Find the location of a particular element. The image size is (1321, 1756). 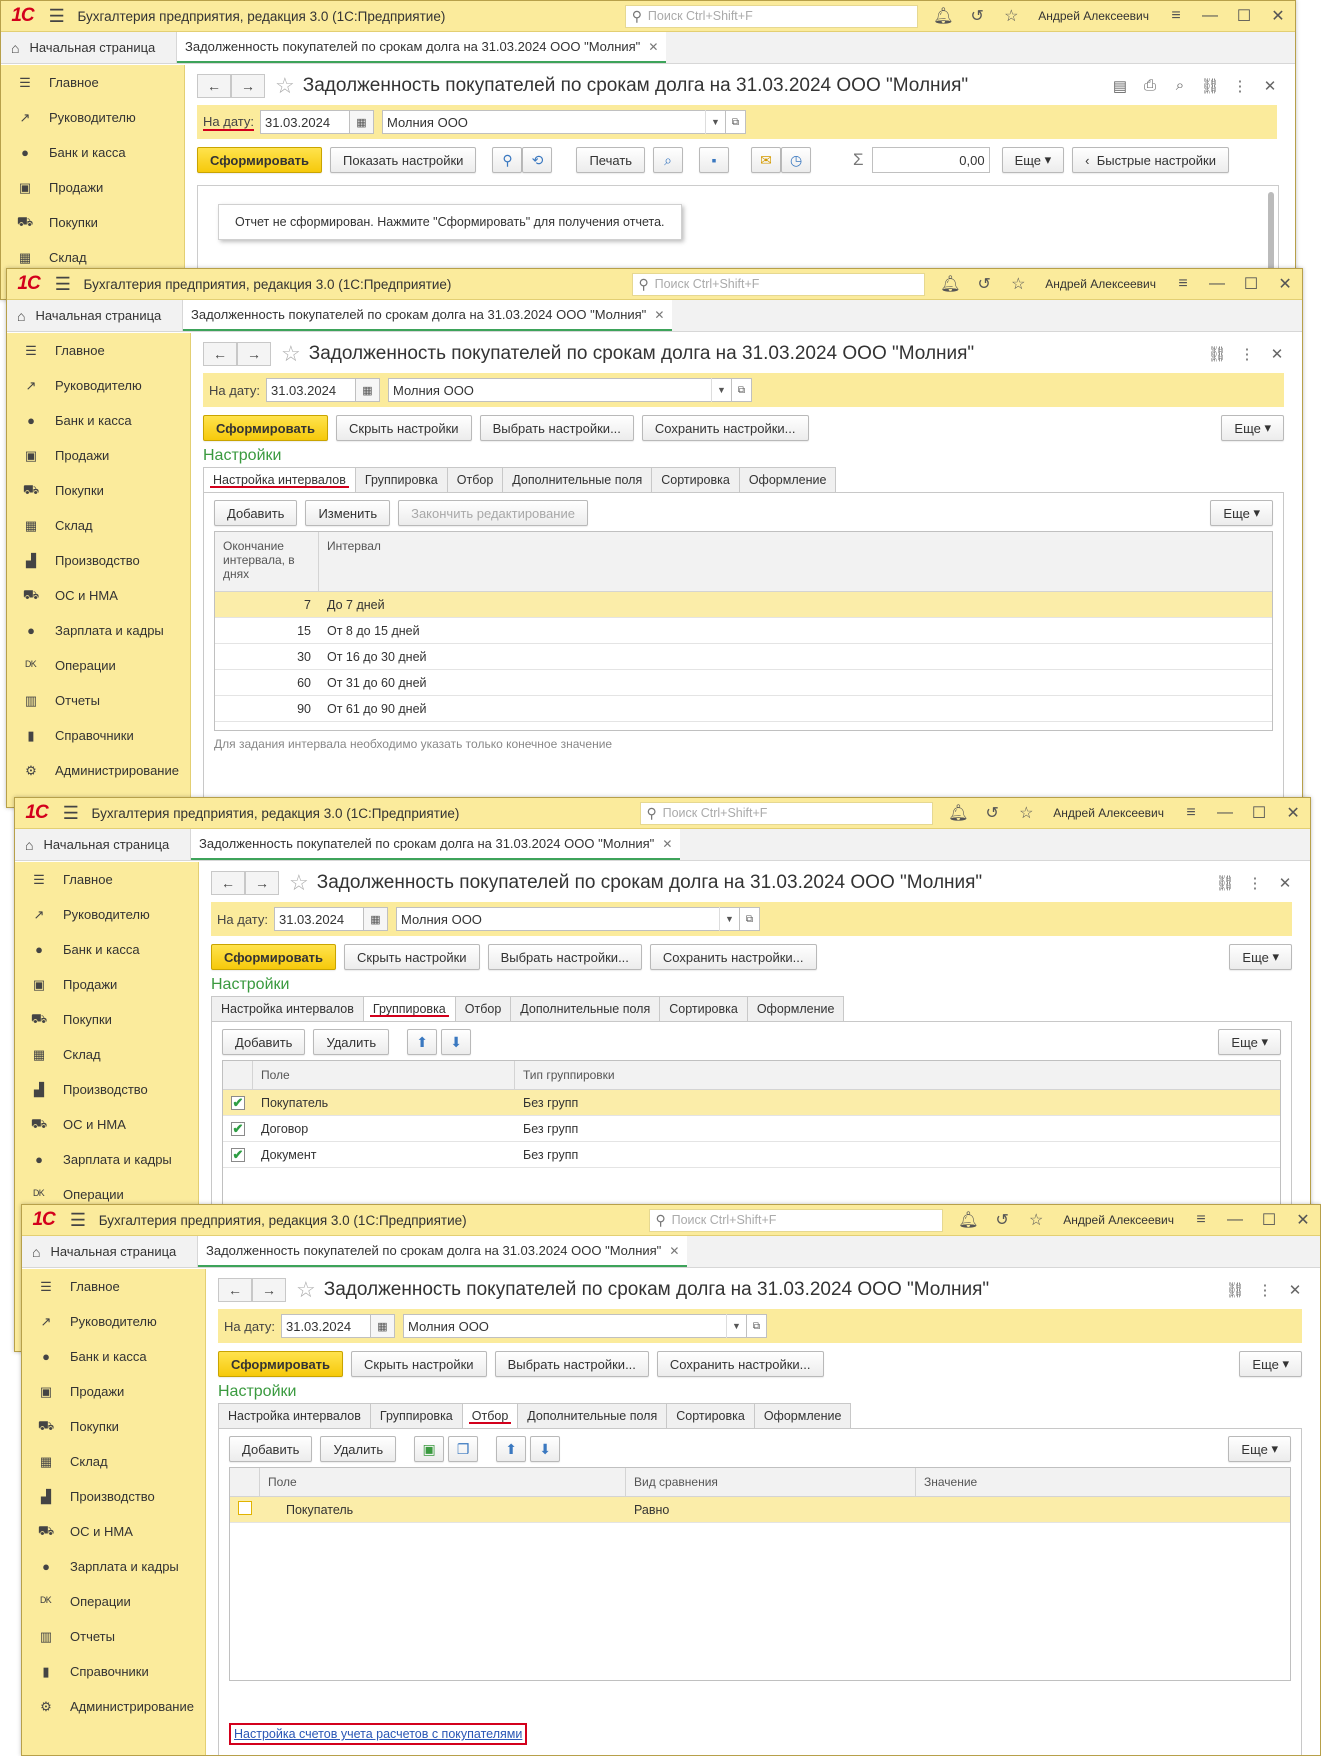

tab-filter: Отбор is located at coordinates (490, 1416).